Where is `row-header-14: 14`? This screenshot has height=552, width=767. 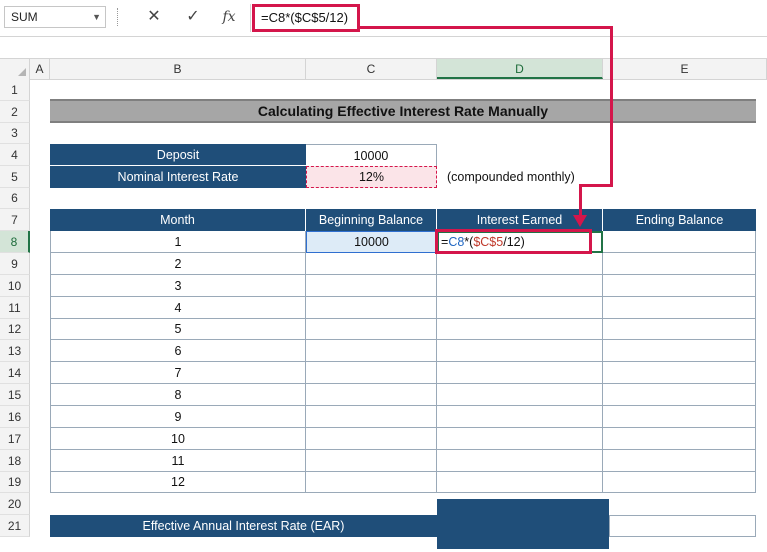 row-header-14: 14 is located at coordinates (15, 373).